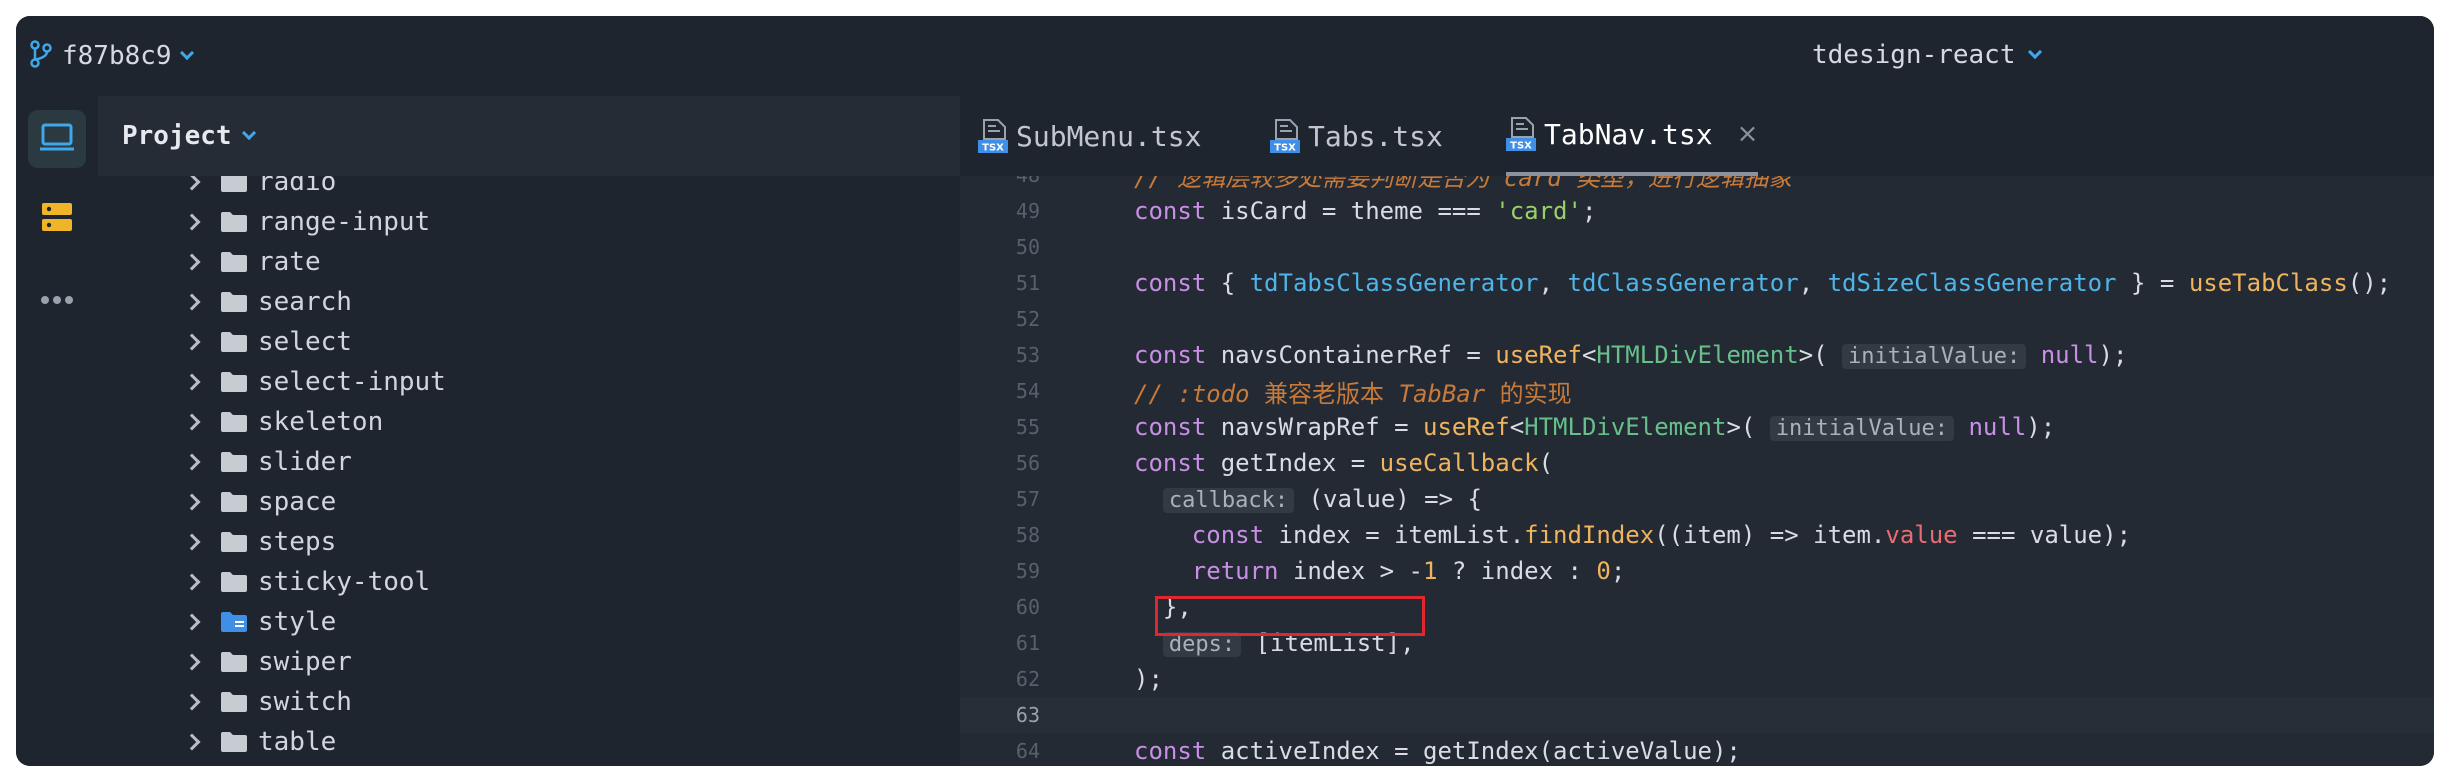 This screenshot has height=782, width=2450. Describe the element at coordinates (1748, 134) in the screenshot. I see `close-icon: ×` at that location.